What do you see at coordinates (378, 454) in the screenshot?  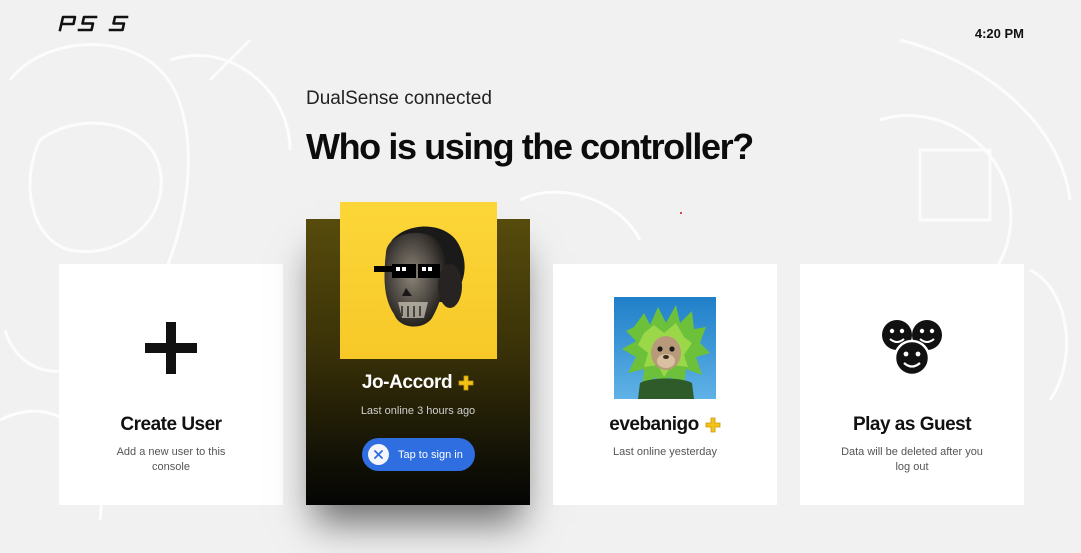 I see `cross-button-icon` at bounding box center [378, 454].